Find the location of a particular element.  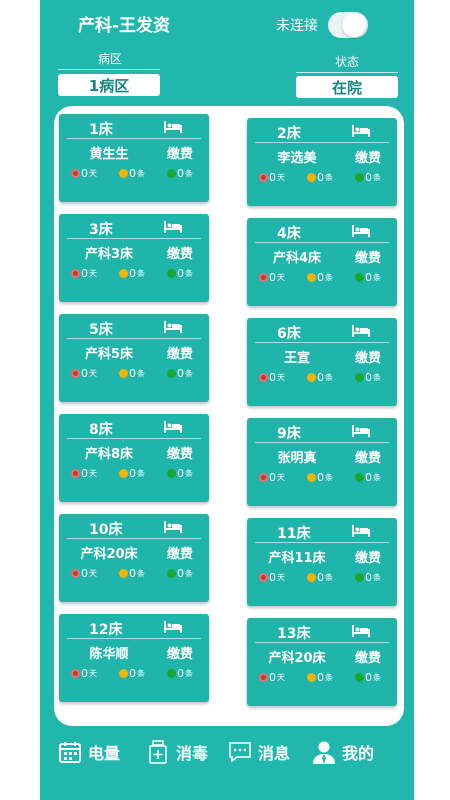

bed-card: 5床 产科5床 缴费 0 天 0 条 0 条 is located at coordinates (134, 358).